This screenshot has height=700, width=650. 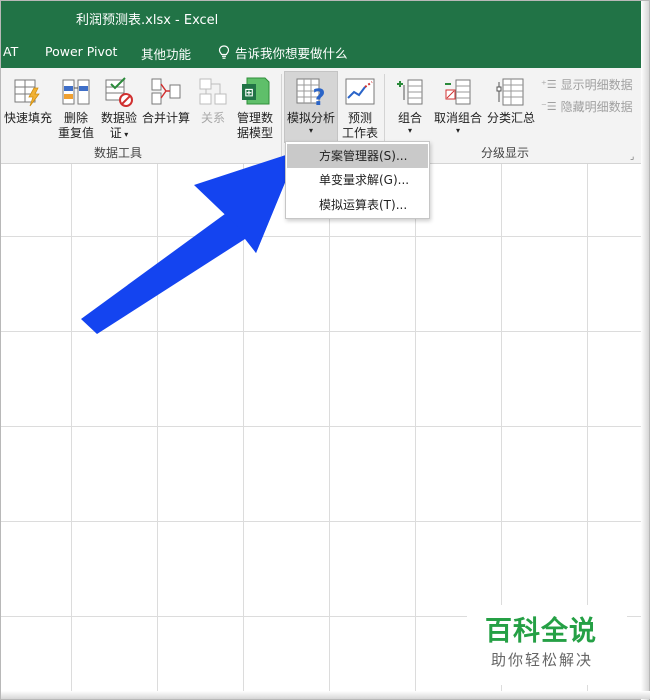 I want to click on watermark: 百科全说 助你轻松解决, so click(x=547, y=645).